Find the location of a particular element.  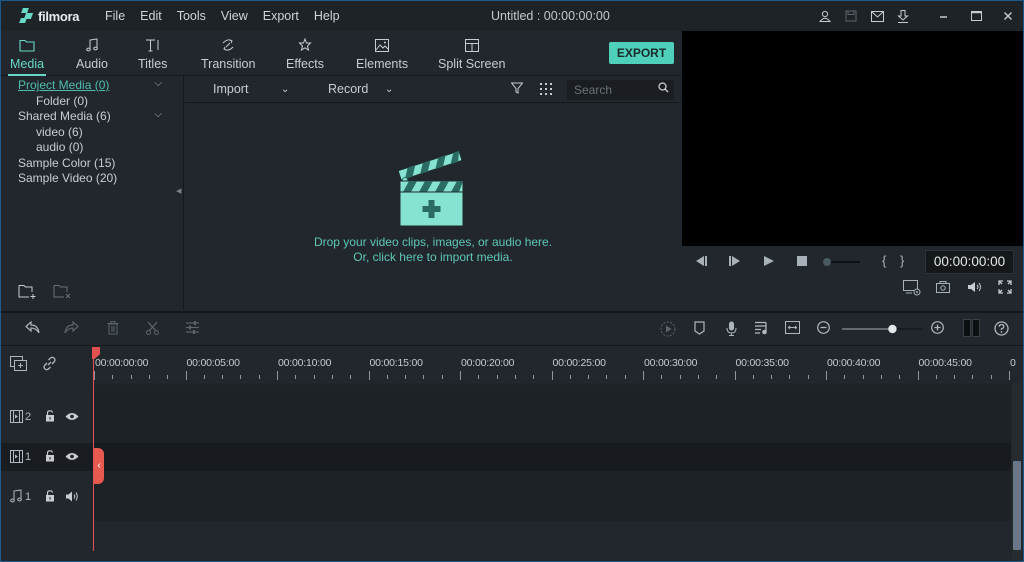

timeline-empty-area is located at coordinates (552, 541).